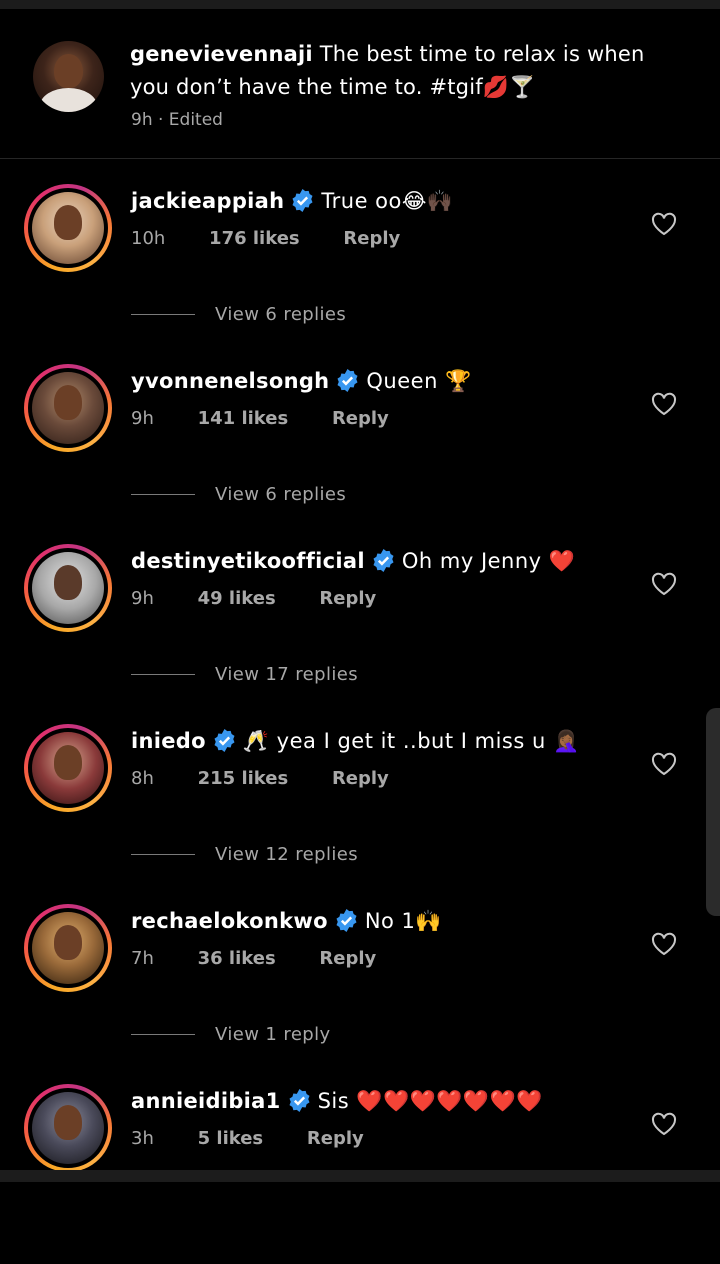  What do you see at coordinates (168, 741) in the screenshot?
I see `comment-username: iniedo` at bounding box center [168, 741].